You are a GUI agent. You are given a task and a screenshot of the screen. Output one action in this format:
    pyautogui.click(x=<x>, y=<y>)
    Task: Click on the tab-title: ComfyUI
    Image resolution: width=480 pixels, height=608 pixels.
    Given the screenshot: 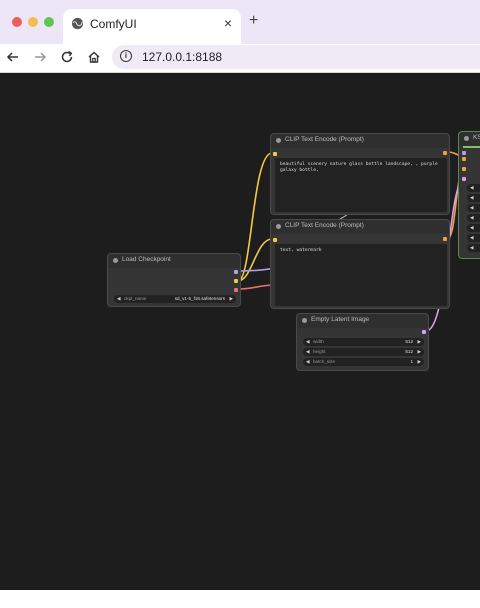 What is the action you would take?
    pyautogui.click(x=113, y=24)
    